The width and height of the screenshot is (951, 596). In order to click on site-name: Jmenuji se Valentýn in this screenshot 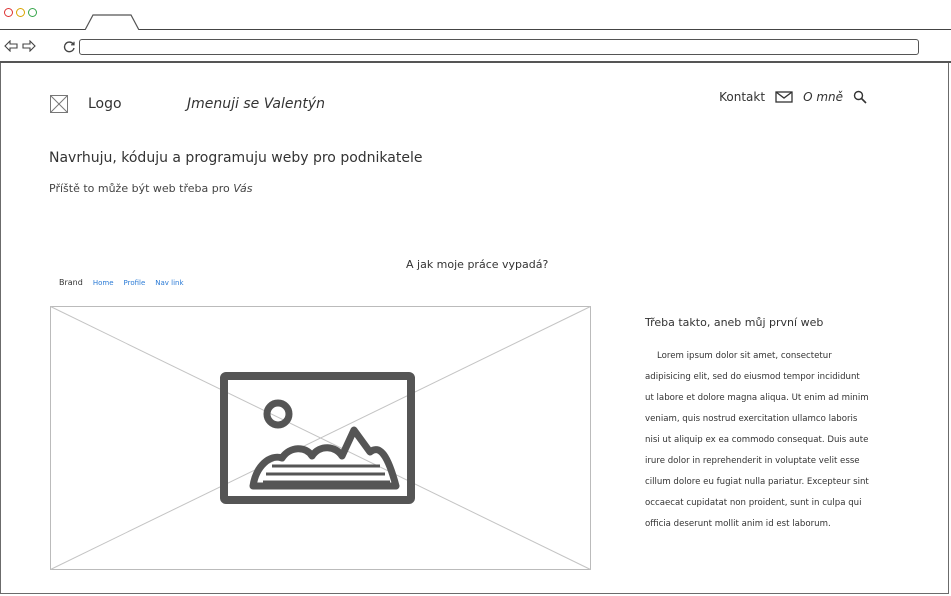, I will do `click(256, 104)`.